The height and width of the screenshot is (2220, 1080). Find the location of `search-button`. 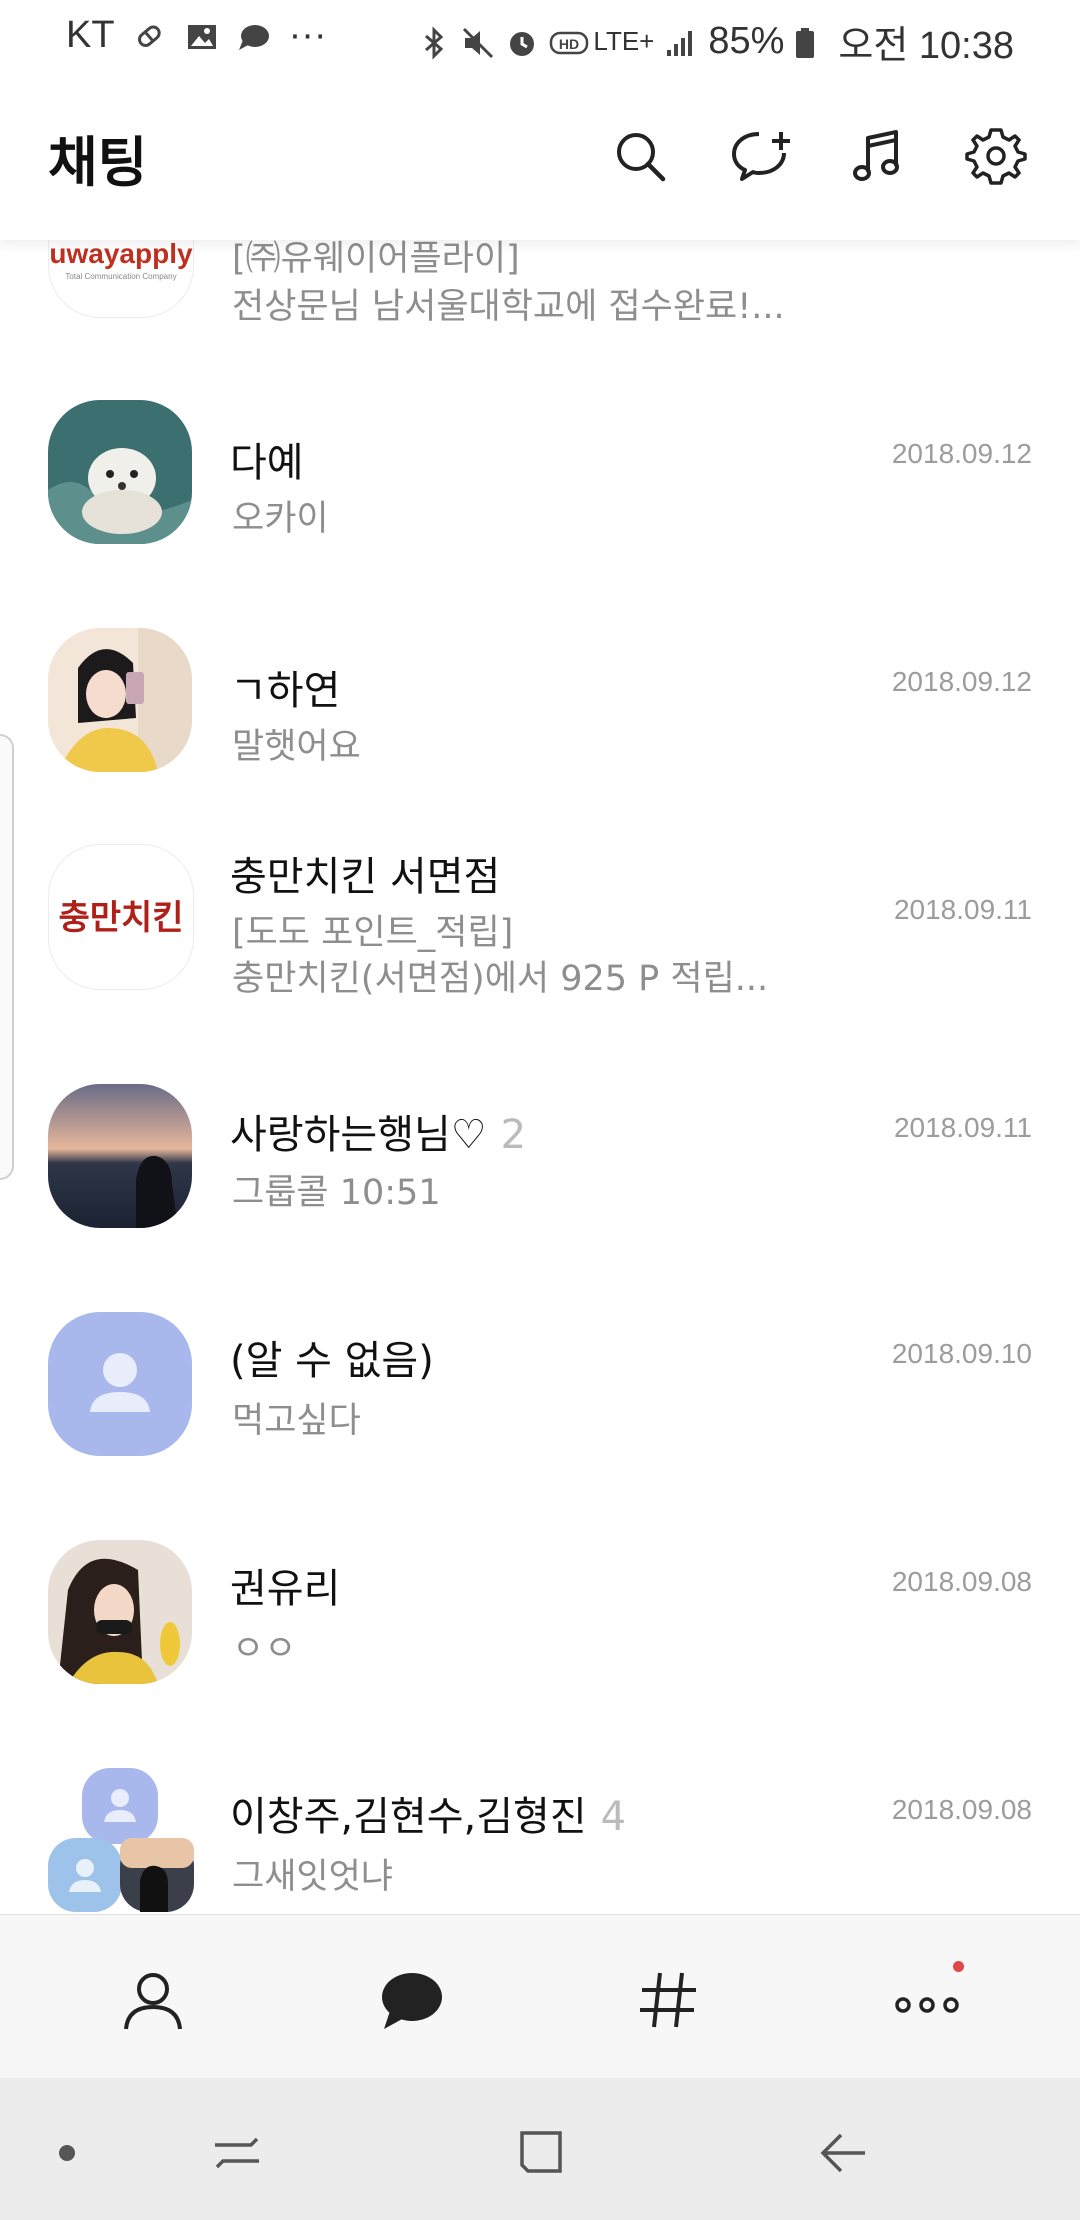

search-button is located at coordinates (640, 156).